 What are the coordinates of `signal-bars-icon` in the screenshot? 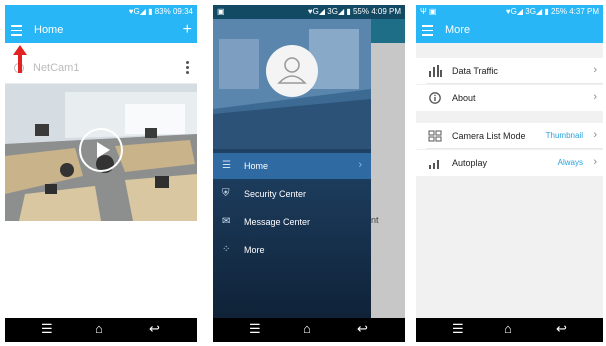 It's located at (434, 164).